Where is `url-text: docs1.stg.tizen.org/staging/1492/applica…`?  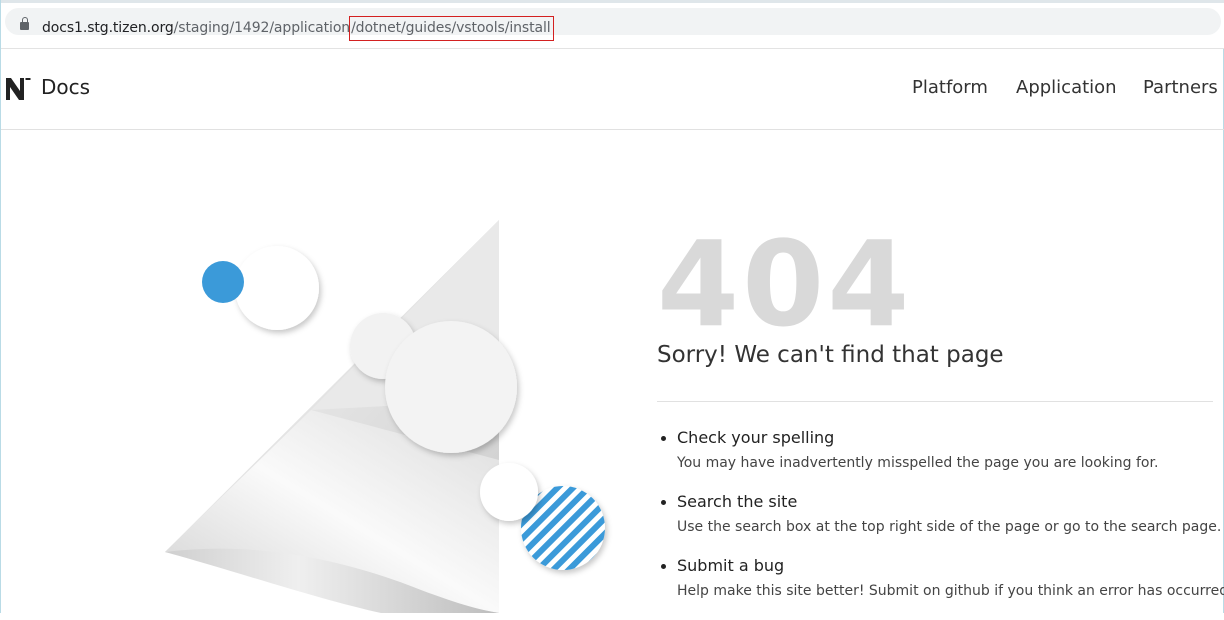 url-text: docs1.stg.tizen.org/staging/1492/applica… is located at coordinates (298, 28).